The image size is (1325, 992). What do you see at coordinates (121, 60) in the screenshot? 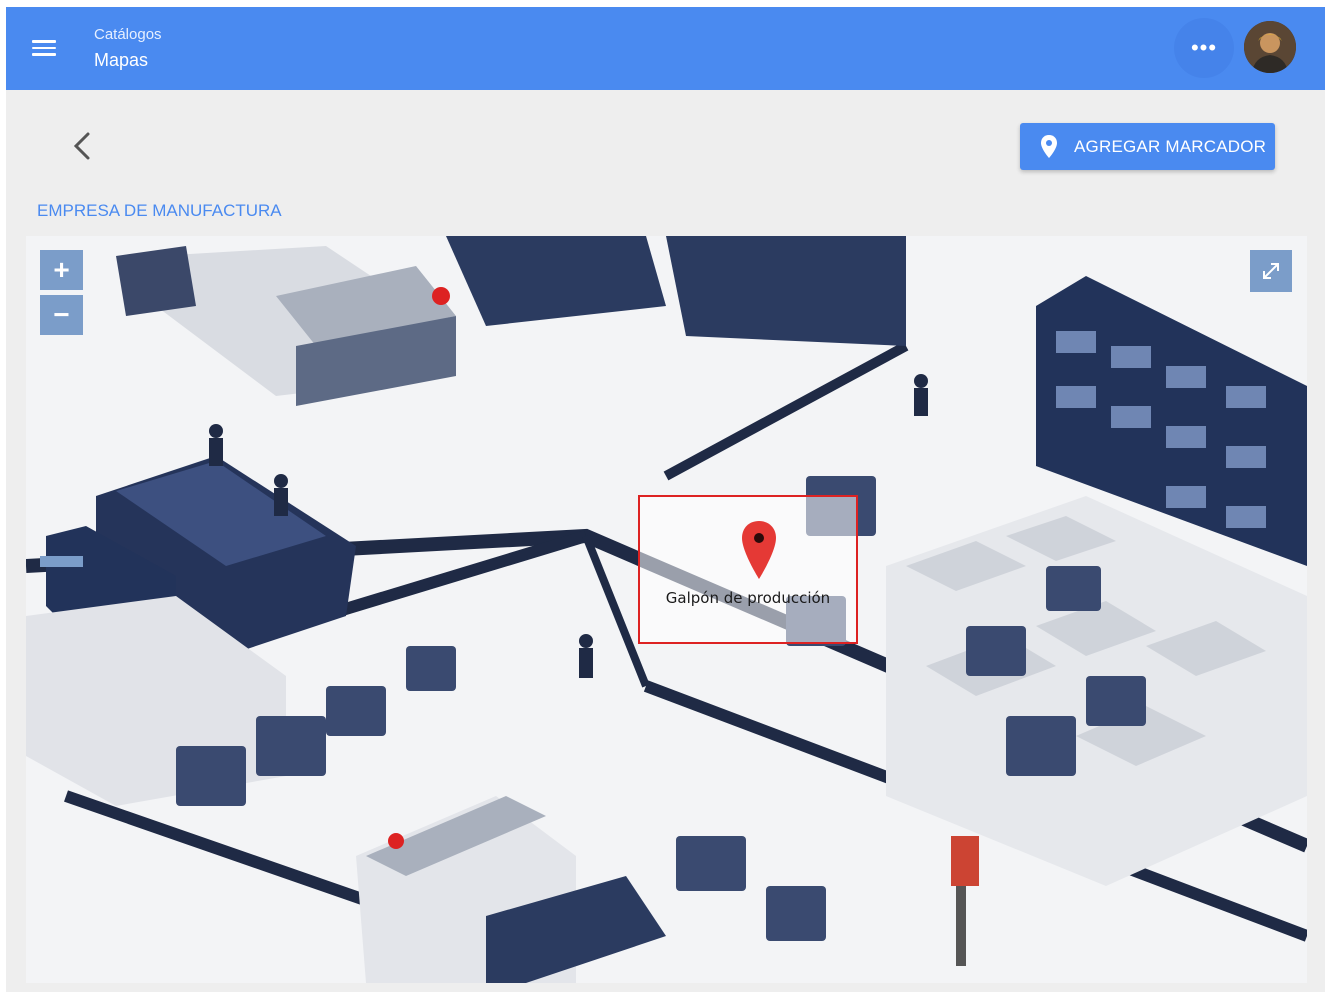
I see `page-title: Mapas` at bounding box center [121, 60].